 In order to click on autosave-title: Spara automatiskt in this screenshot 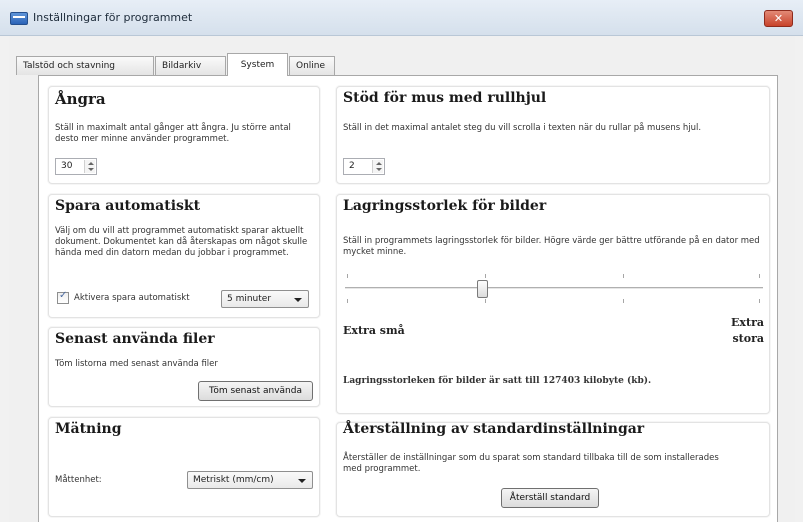, I will do `click(128, 206)`.